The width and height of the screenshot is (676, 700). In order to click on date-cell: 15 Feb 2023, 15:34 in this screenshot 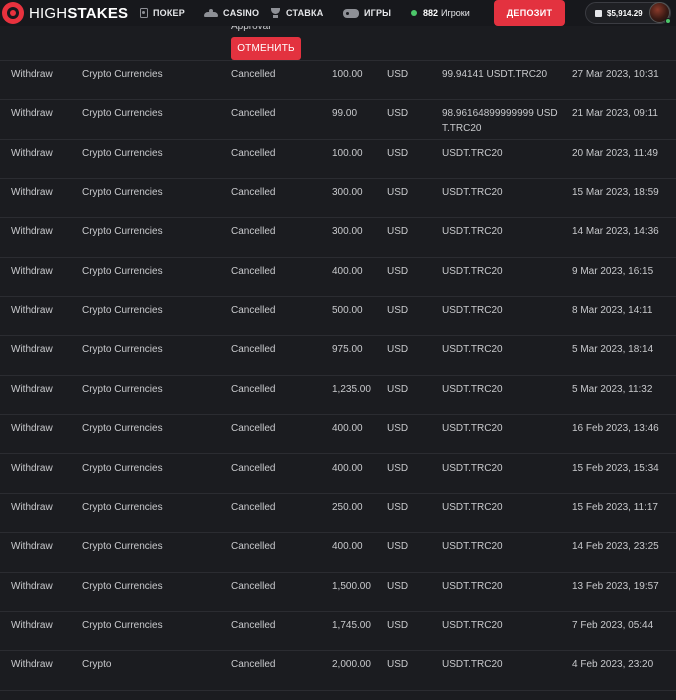, I will do `click(615, 468)`.